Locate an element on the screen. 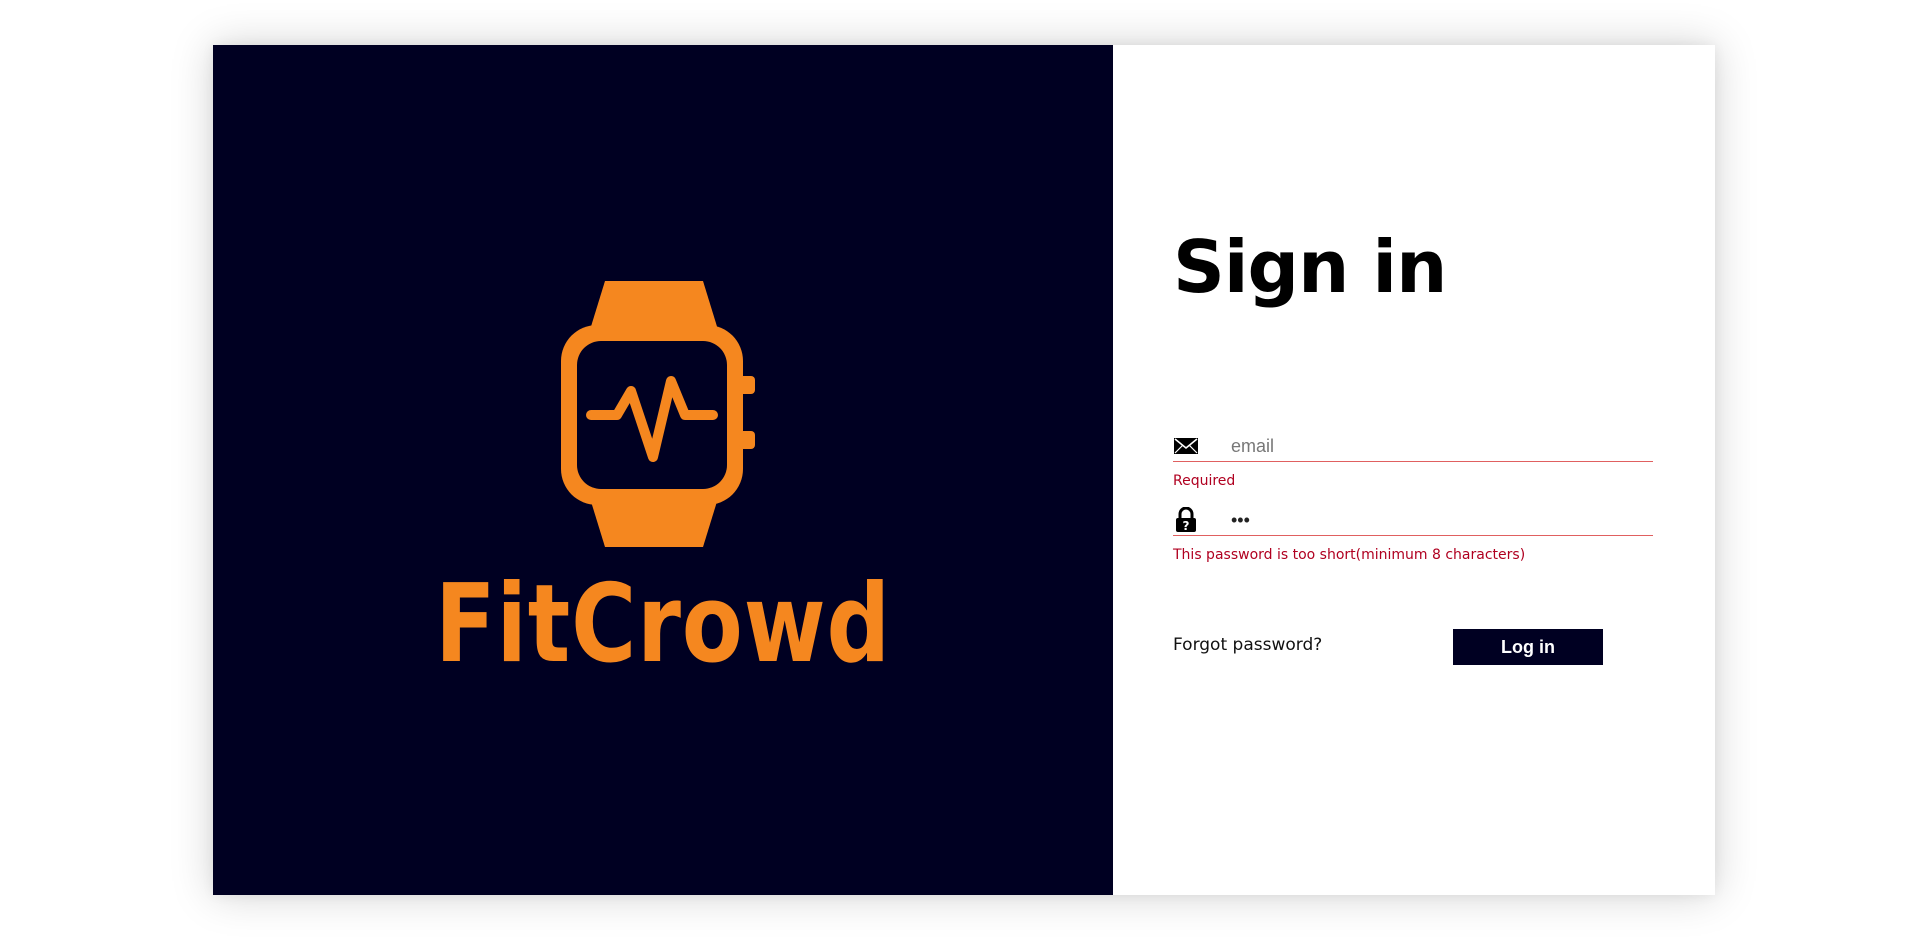 Image resolution: width=1925 pixels, height=939 pixels. brand-name: FitCrowd is located at coordinates (663, 623).